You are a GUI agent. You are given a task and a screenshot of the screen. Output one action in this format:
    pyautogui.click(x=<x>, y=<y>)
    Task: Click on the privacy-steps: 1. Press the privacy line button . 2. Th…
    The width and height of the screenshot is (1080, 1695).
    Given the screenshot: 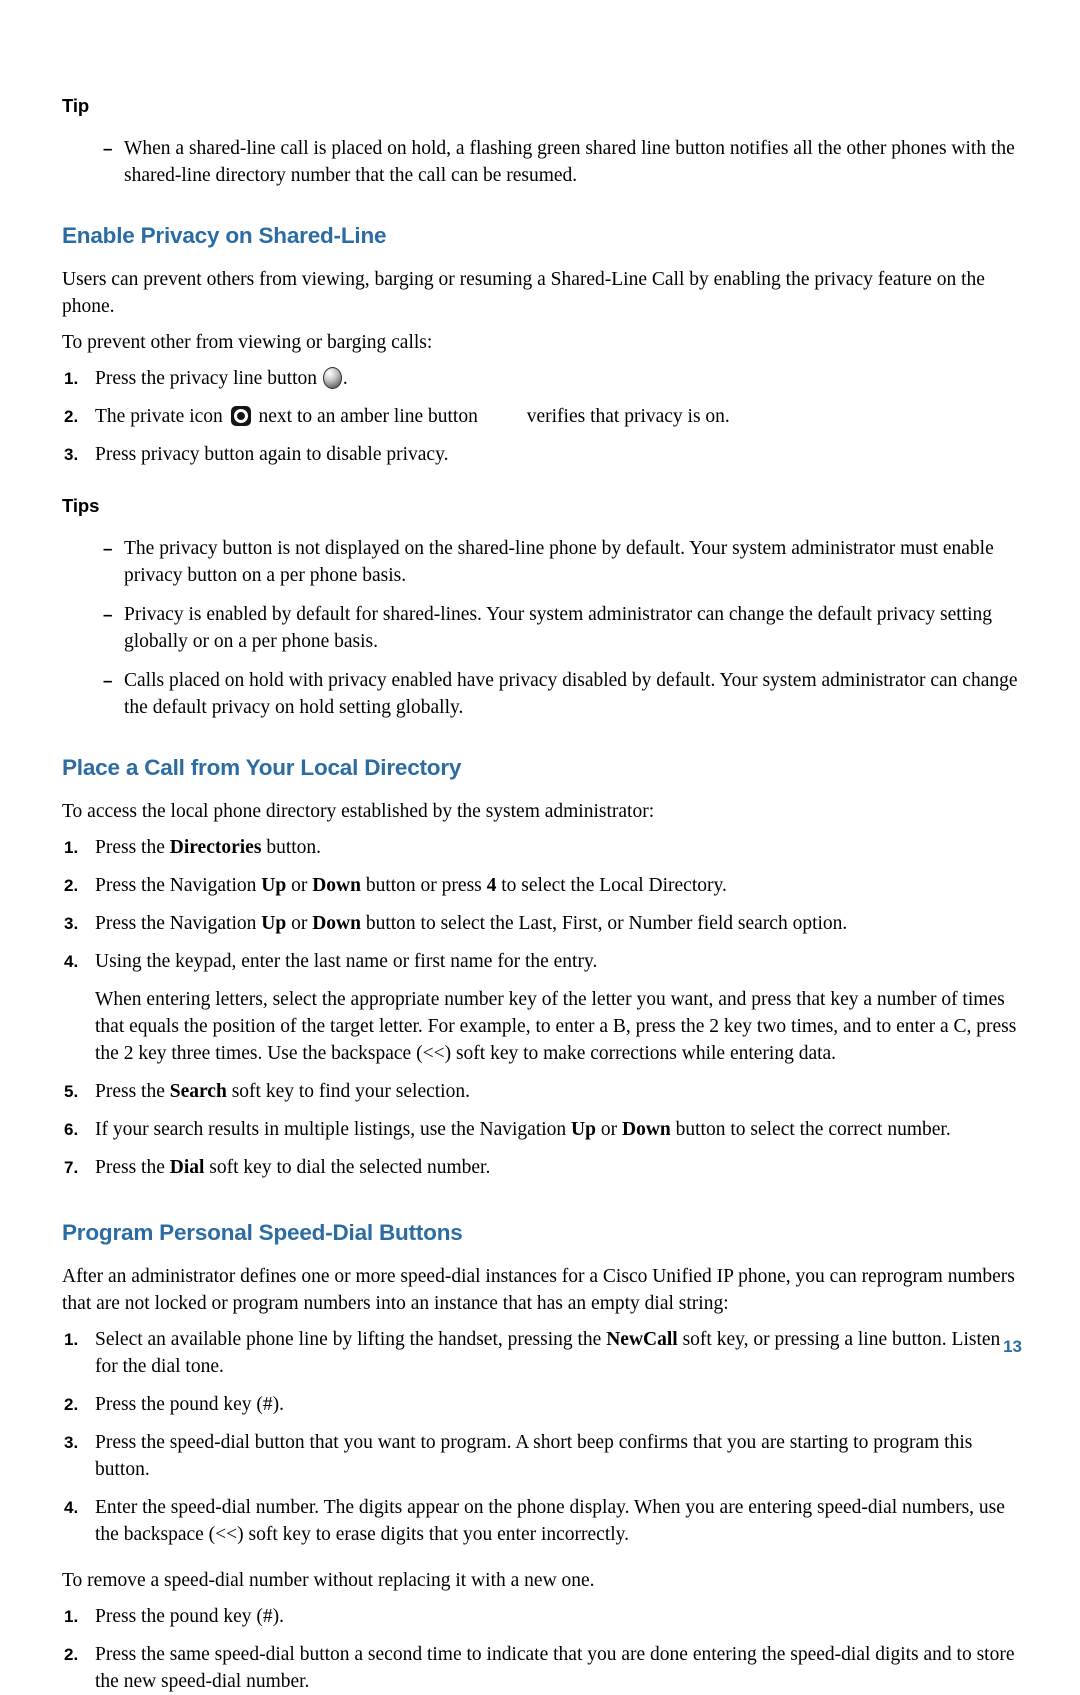 What is the action you would take?
    pyautogui.click(x=542, y=416)
    